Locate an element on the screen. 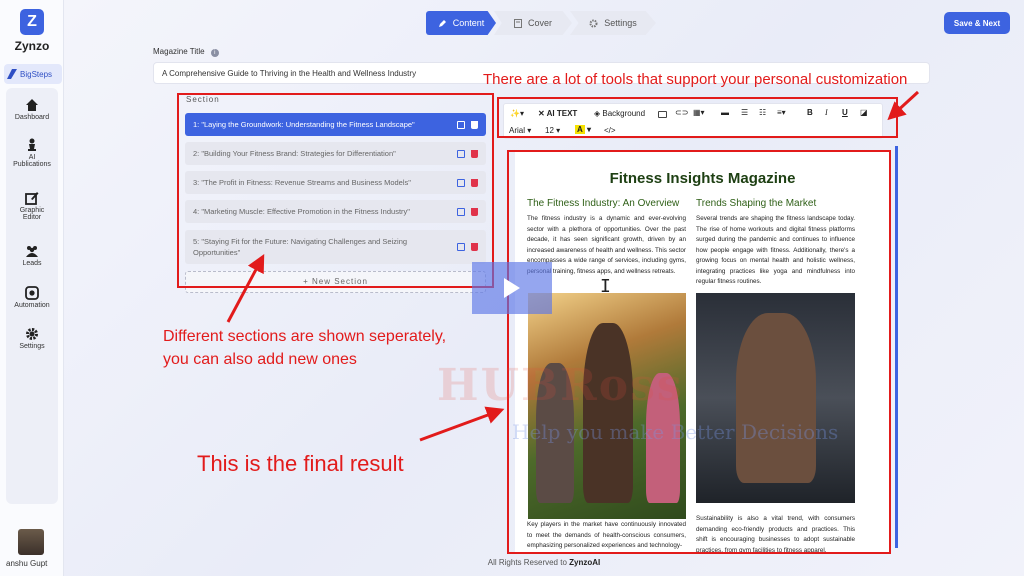 Image resolution: width=1024 pixels, height=576 pixels. step-label: Content is located at coordinates (468, 23).